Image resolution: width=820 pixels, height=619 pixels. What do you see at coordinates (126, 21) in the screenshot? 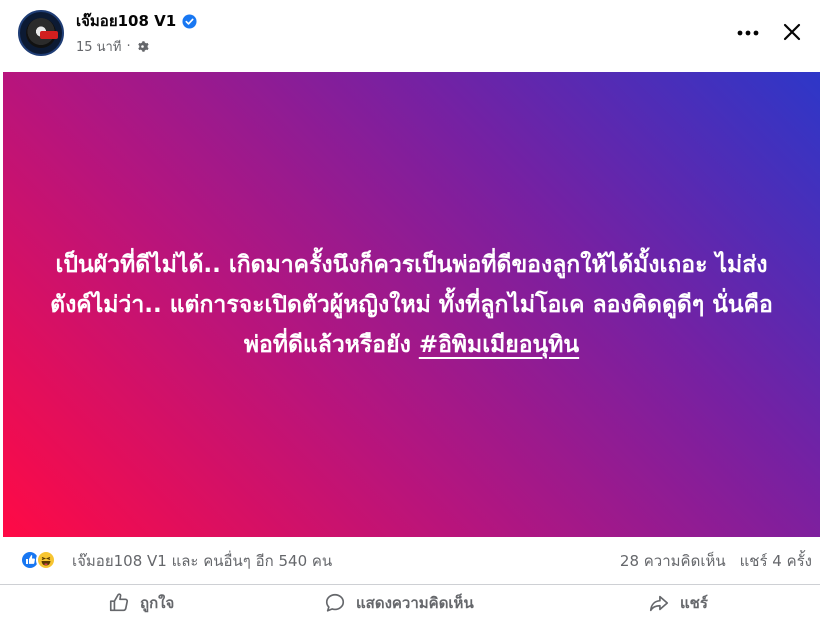
I see `author-name: เจ๊มอย108 V1` at bounding box center [126, 21].